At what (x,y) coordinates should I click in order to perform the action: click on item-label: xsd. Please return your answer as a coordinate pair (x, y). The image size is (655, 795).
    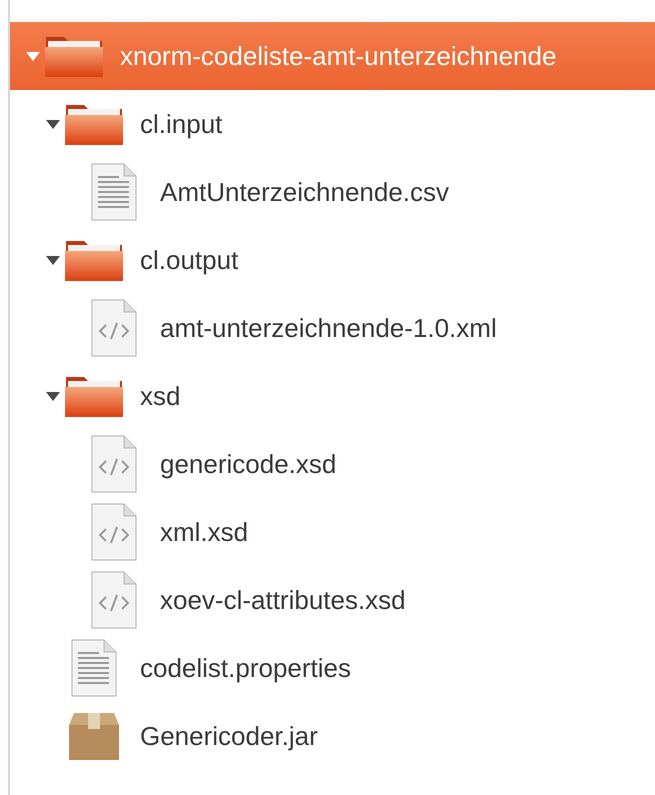
    Looking at the image, I should click on (160, 396).